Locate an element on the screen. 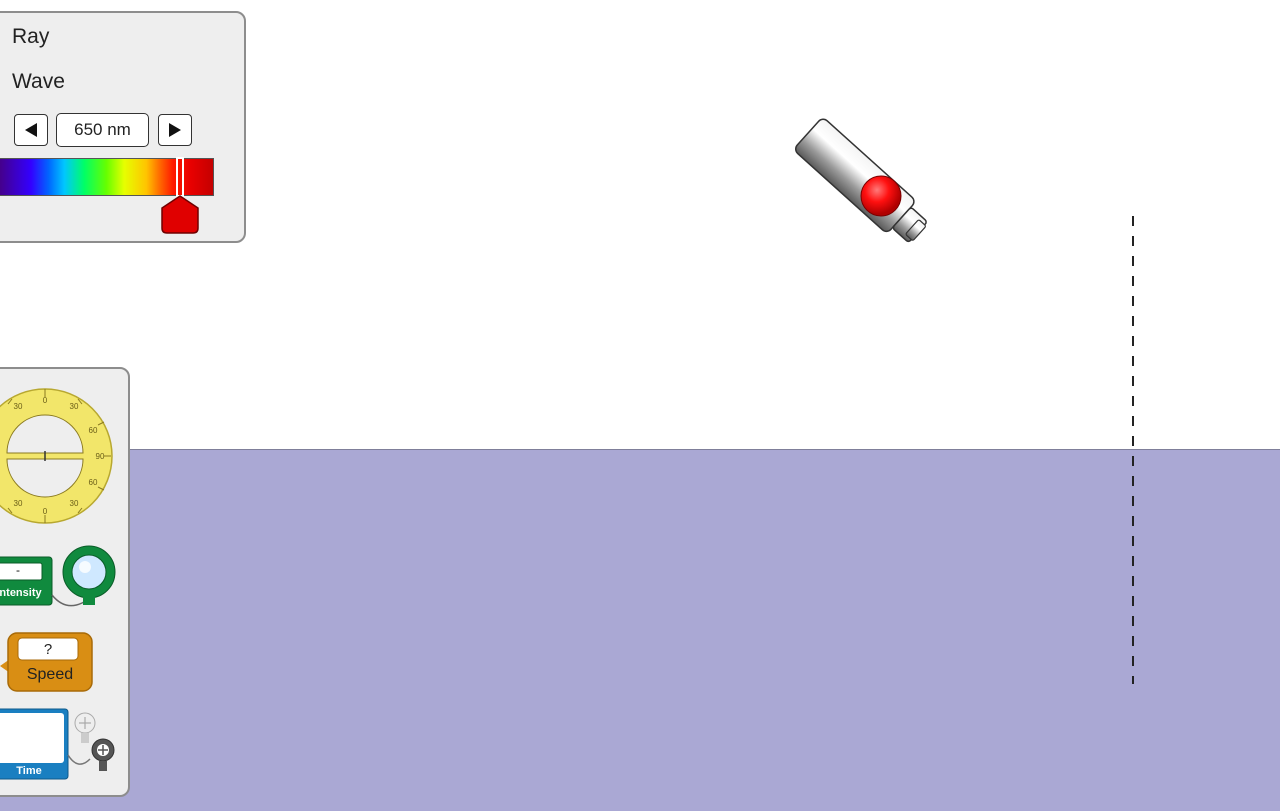 The width and height of the screenshot is (1280, 811). light-options-panel: Ray Wave 650 nm is located at coordinates (123, 127).